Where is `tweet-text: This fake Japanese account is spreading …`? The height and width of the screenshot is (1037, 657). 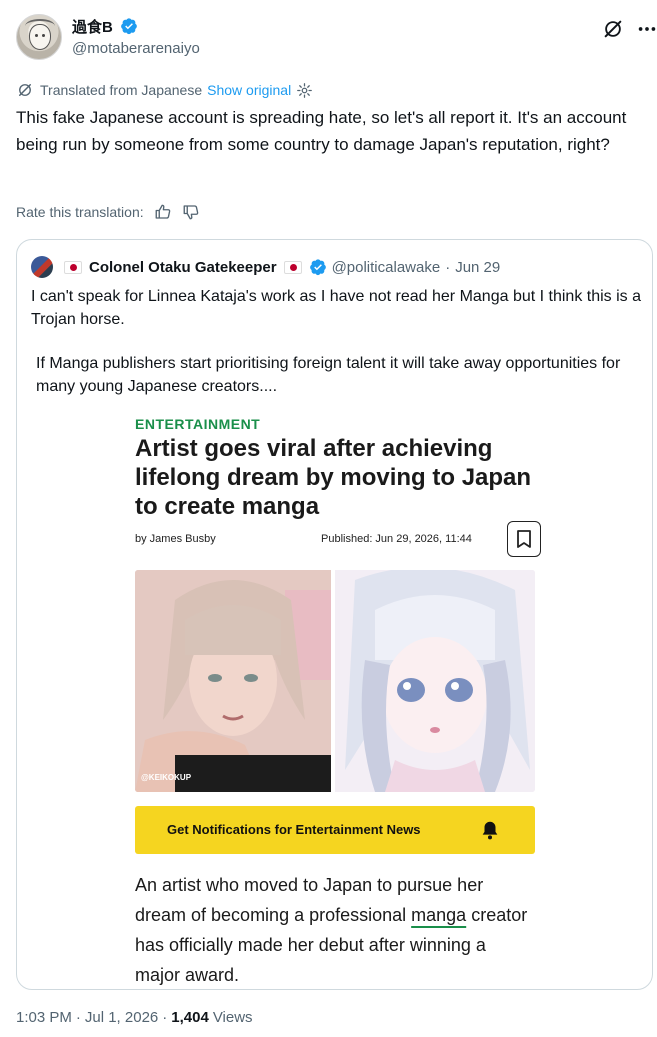
tweet-text: This fake Japanese account is spreading … is located at coordinates (321, 131).